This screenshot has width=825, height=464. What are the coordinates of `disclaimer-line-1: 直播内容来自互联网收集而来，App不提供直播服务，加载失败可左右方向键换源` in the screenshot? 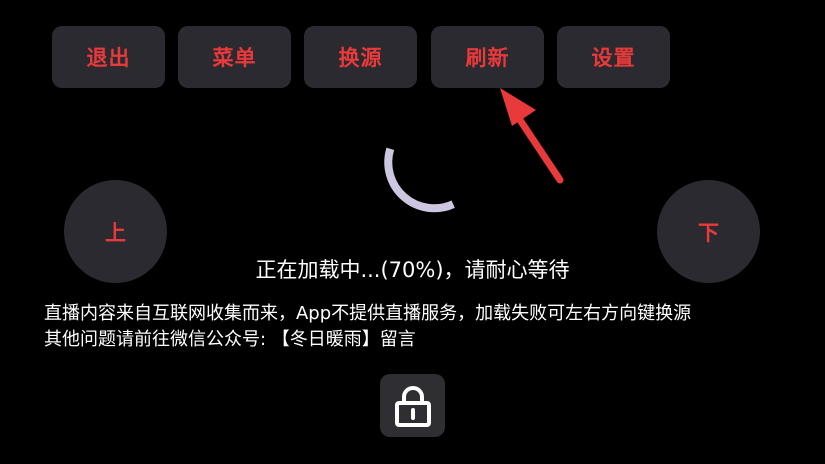 It's located at (368, 313).